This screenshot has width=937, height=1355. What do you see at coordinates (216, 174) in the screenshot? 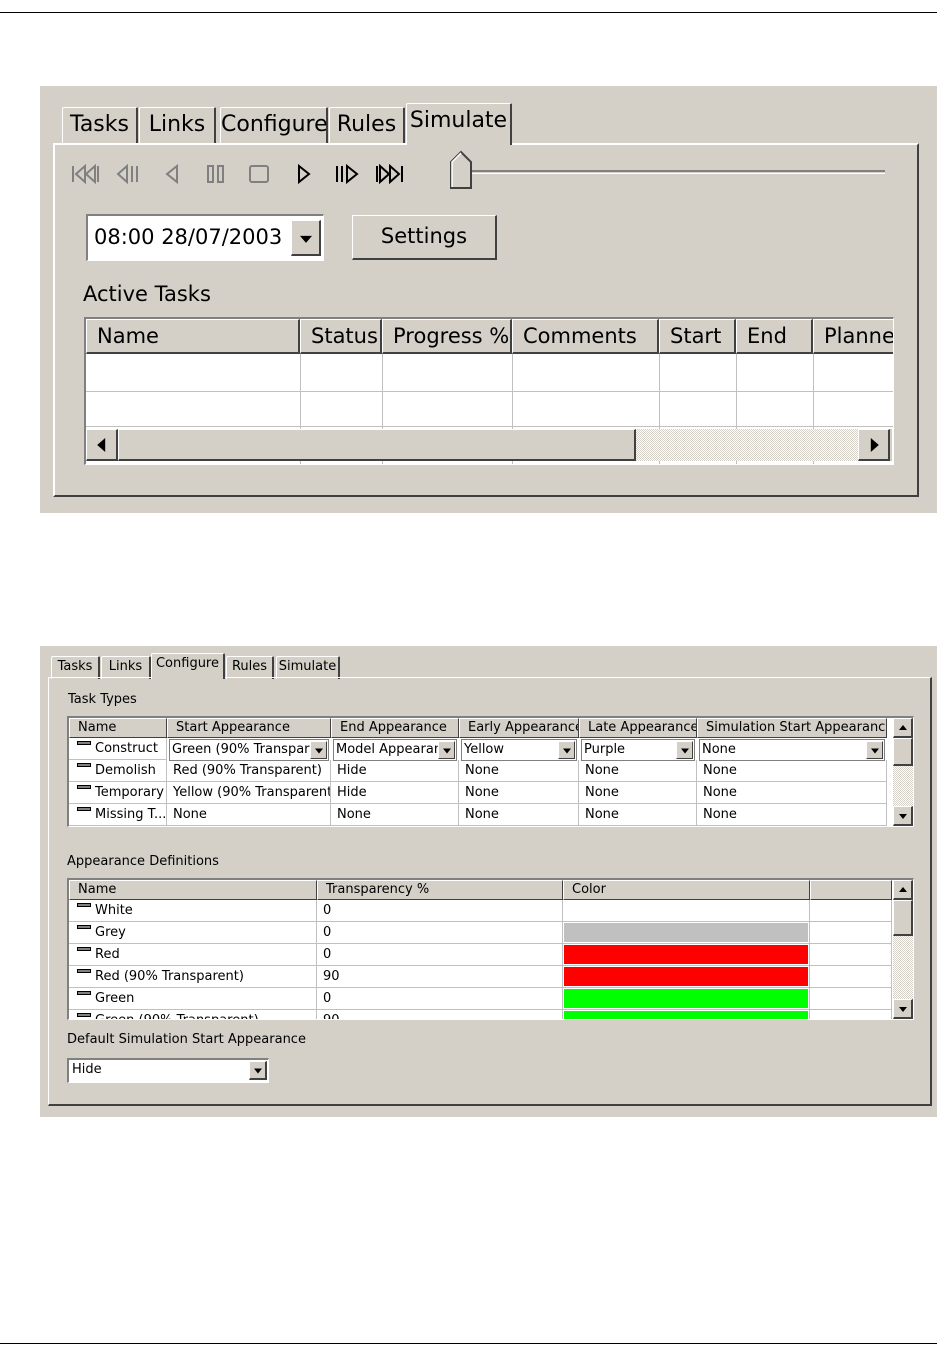
I see `pause-button` at bounding box center [216, 174].